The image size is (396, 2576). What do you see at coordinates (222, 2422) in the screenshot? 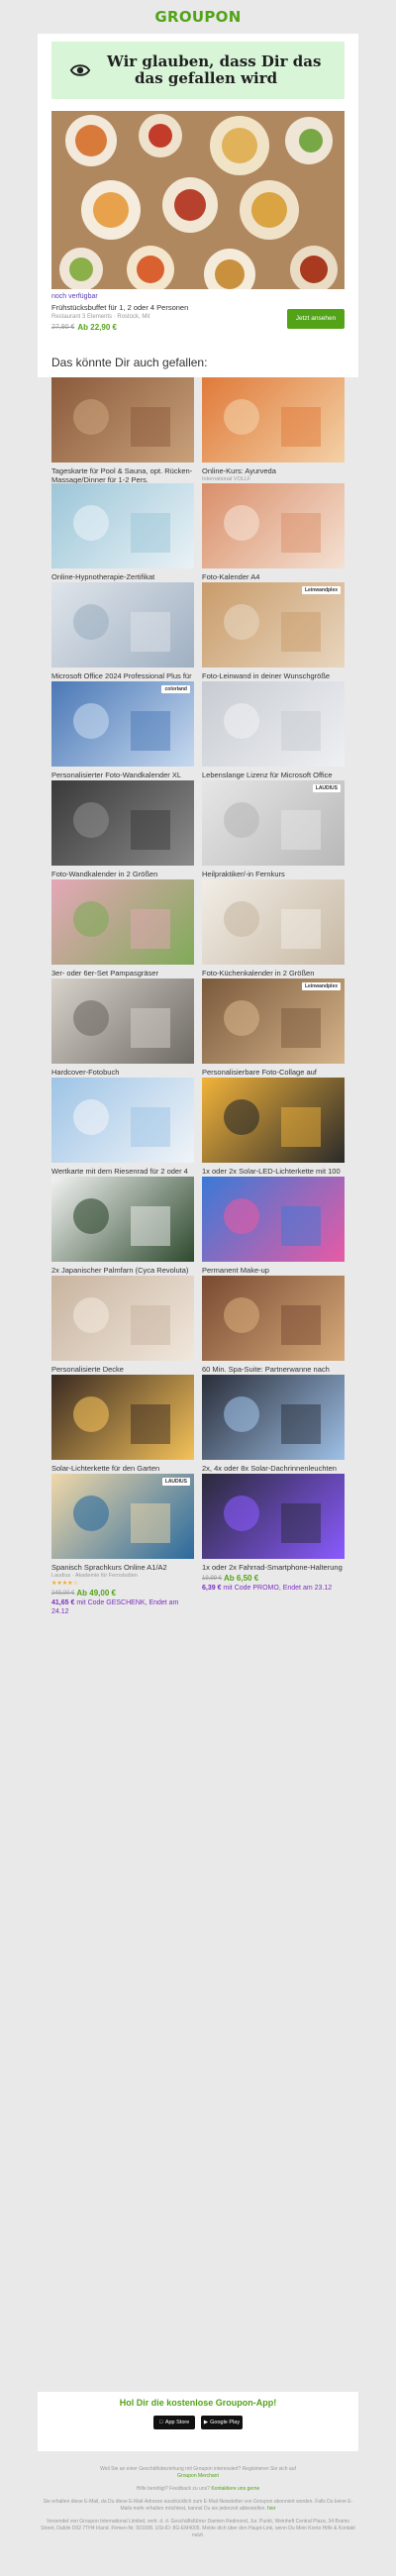
I see `googleplay-button: ▶ Google Play` at bounding box center [222, 2422].